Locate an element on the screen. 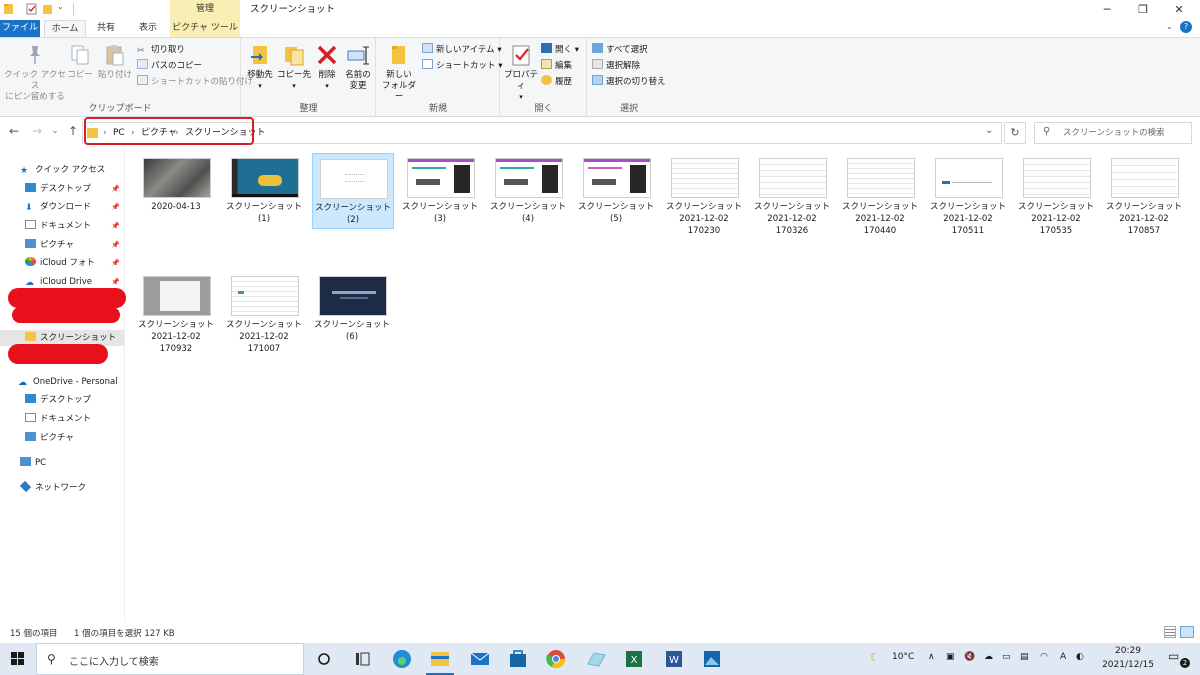 The image size is (1200, 675). nav-onedrive-documents: ドキュメント is located at coordinates (58, 419).